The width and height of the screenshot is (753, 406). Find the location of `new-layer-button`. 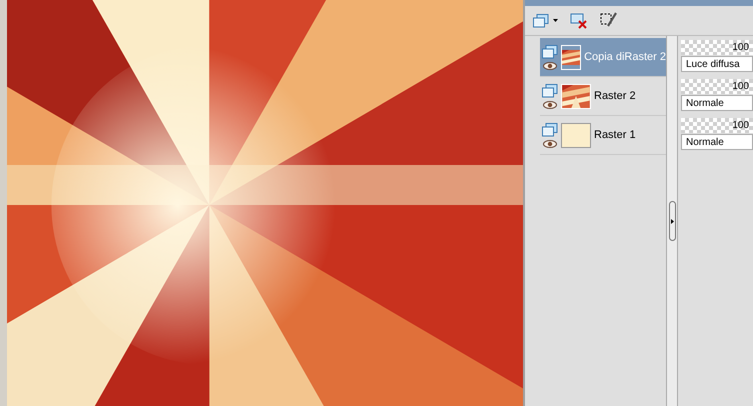

new-layer-button is located at coordinates (545, 21).